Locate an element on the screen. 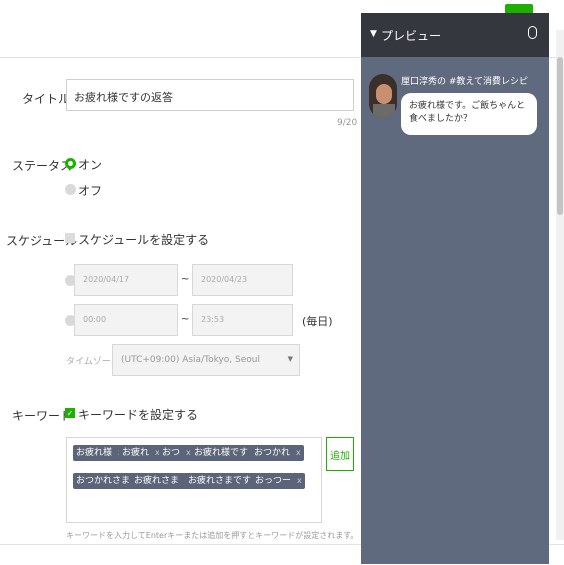 The image size is (564, 565). add-keyword-button: 追加 is located at coordinates (340, 454).